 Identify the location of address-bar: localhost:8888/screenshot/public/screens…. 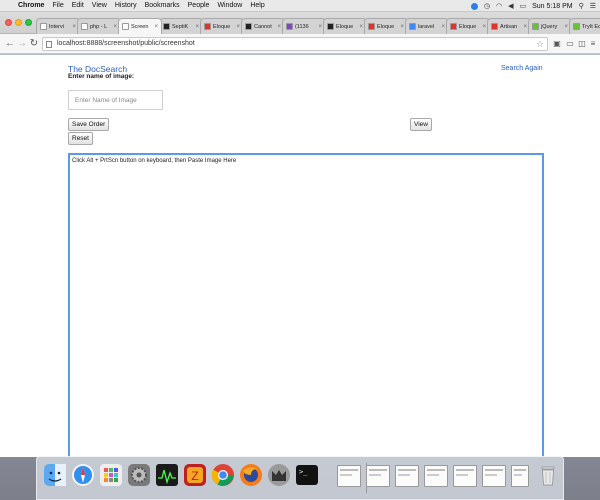
(295, 44).